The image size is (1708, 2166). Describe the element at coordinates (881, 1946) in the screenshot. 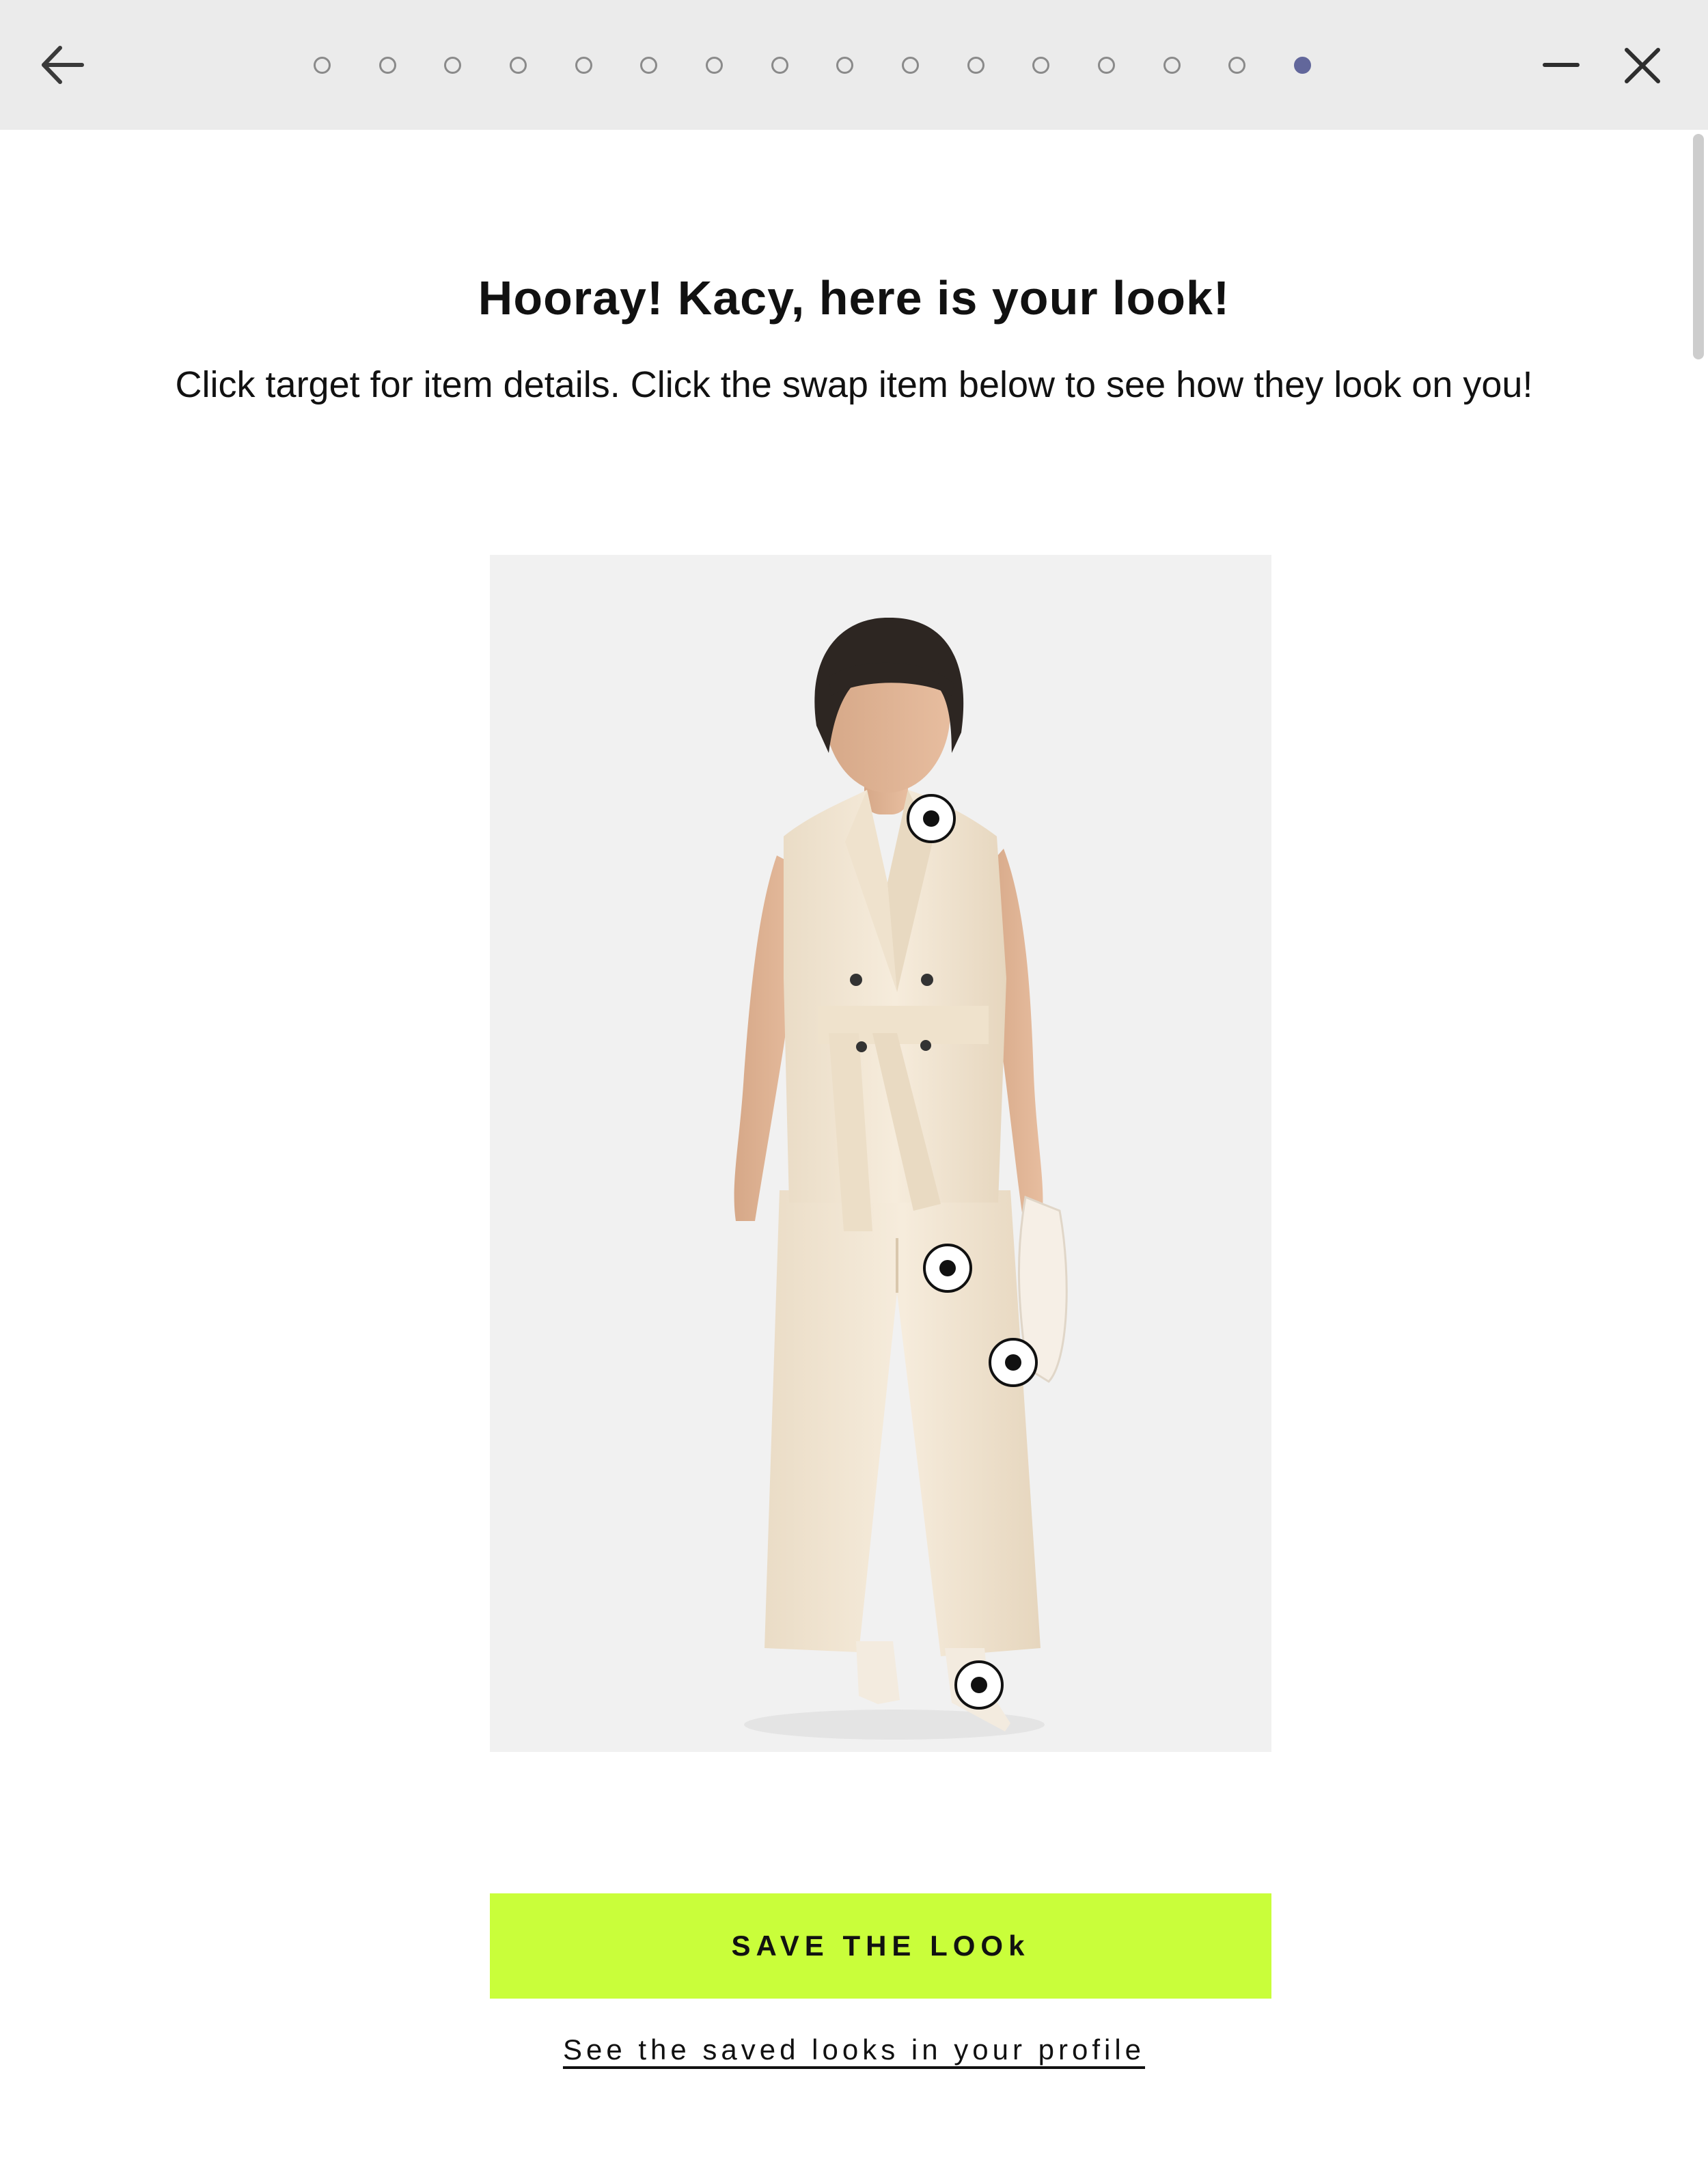

I see `save-look-button: SAVE THE LOOk` at that location.